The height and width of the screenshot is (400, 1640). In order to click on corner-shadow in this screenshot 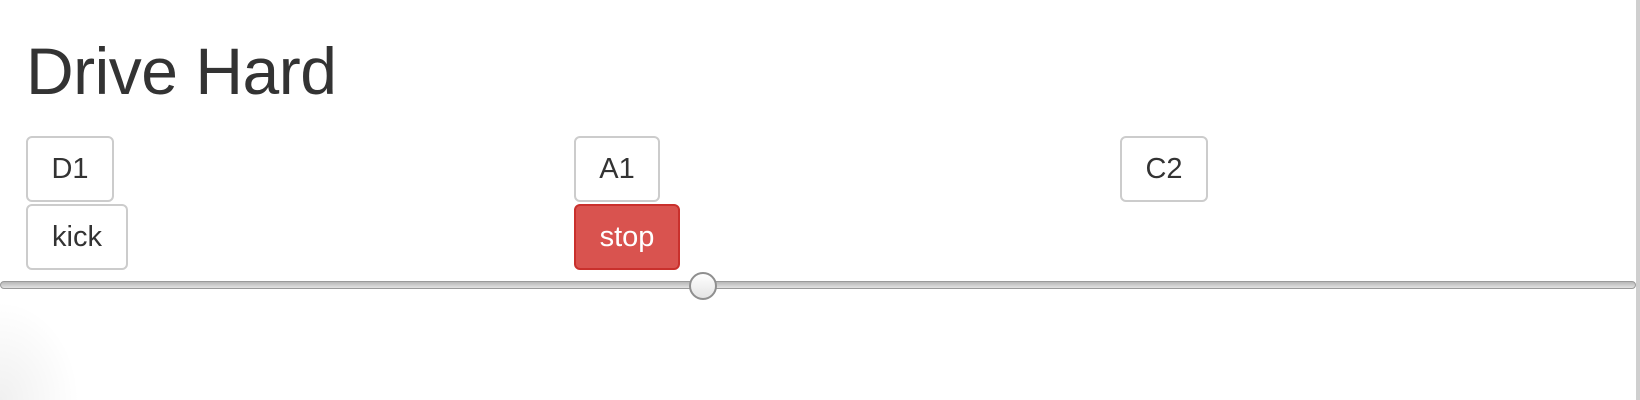, I will do `click(40, 350)`.